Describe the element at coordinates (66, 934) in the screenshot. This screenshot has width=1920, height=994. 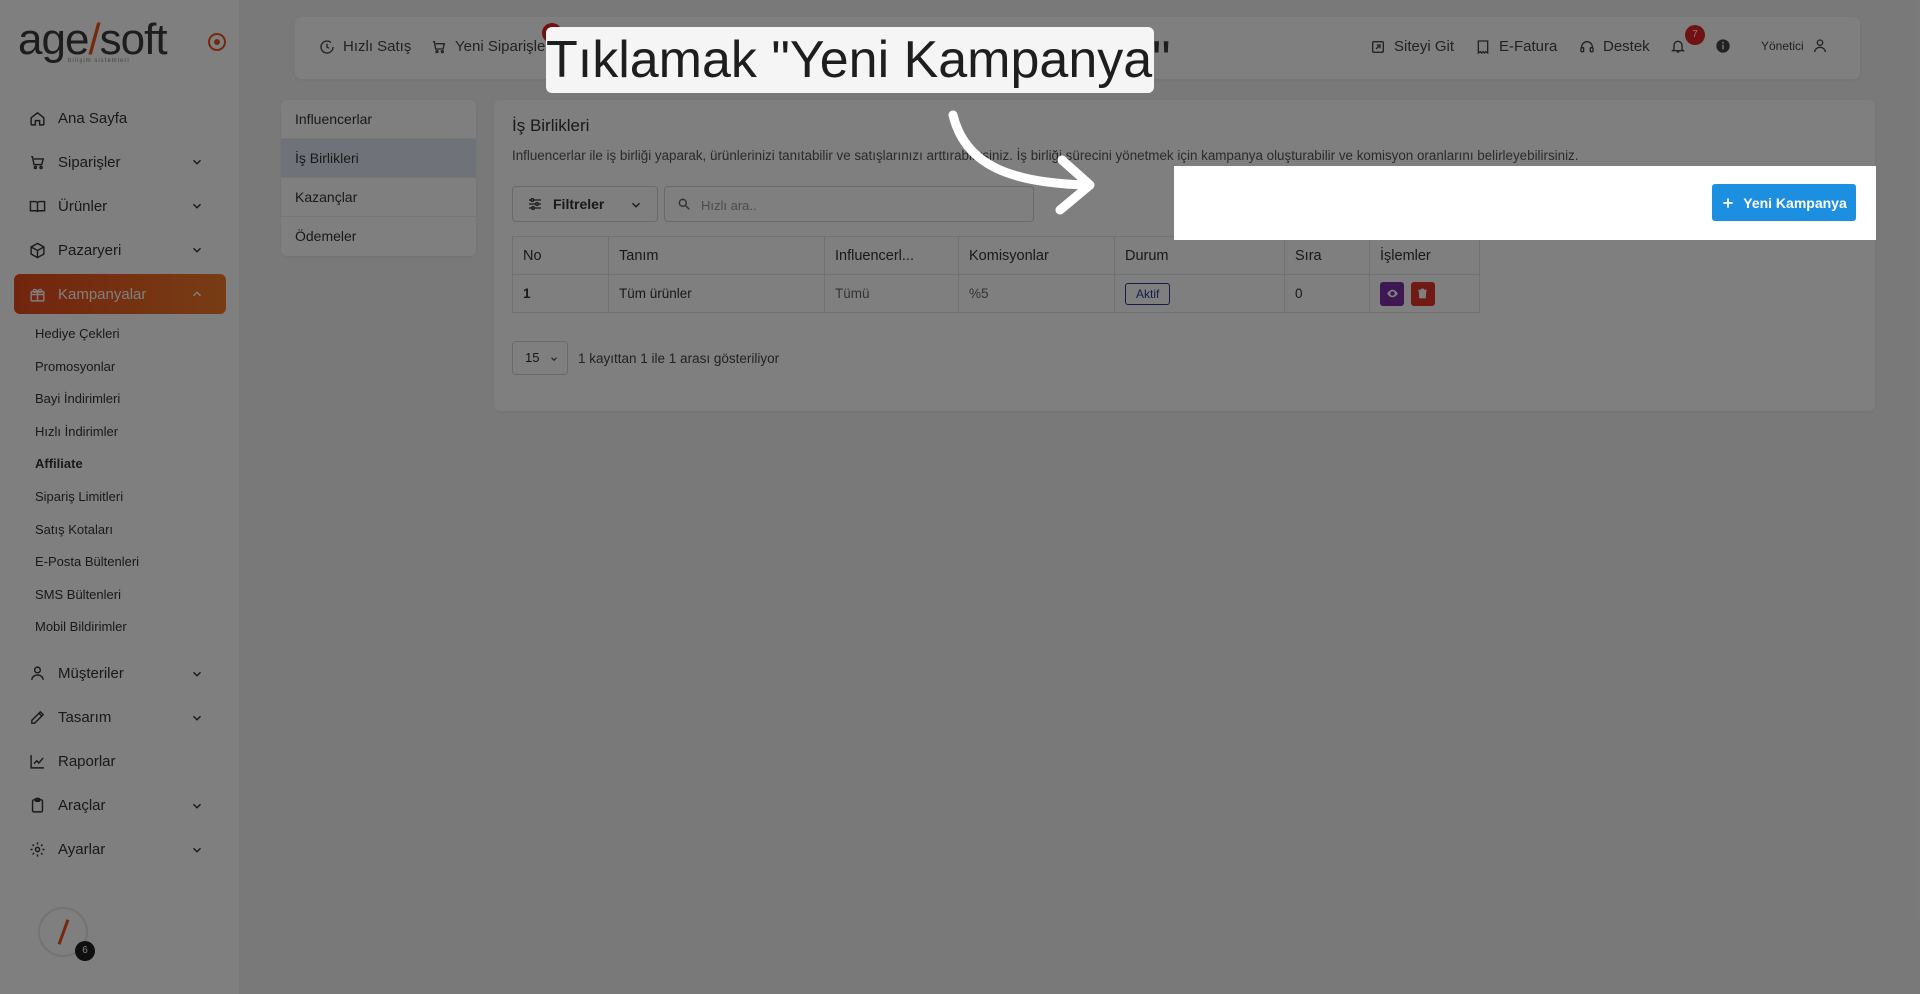
I see `assistant-avatar: 6` at that location.